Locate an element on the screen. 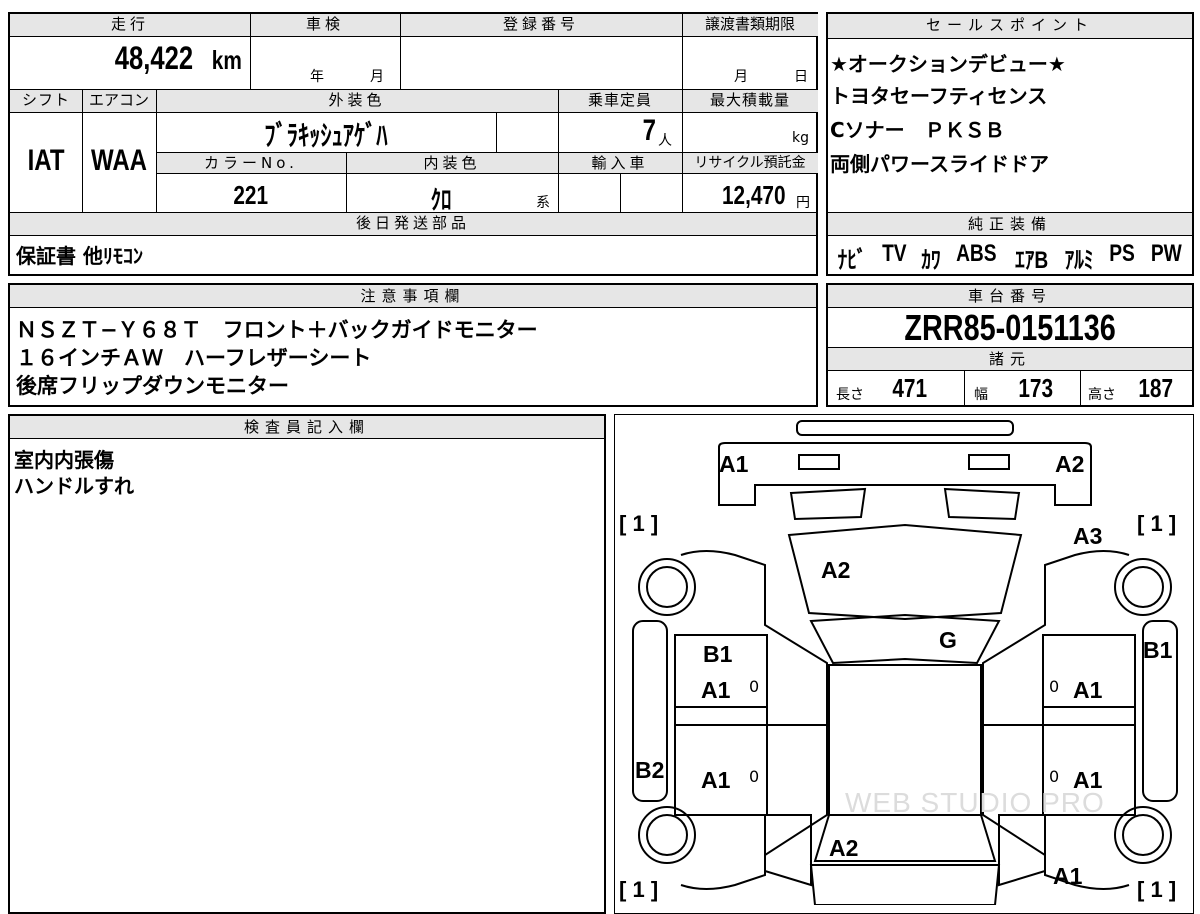  max-load-unit: kg is located at coordinates (800, 138).